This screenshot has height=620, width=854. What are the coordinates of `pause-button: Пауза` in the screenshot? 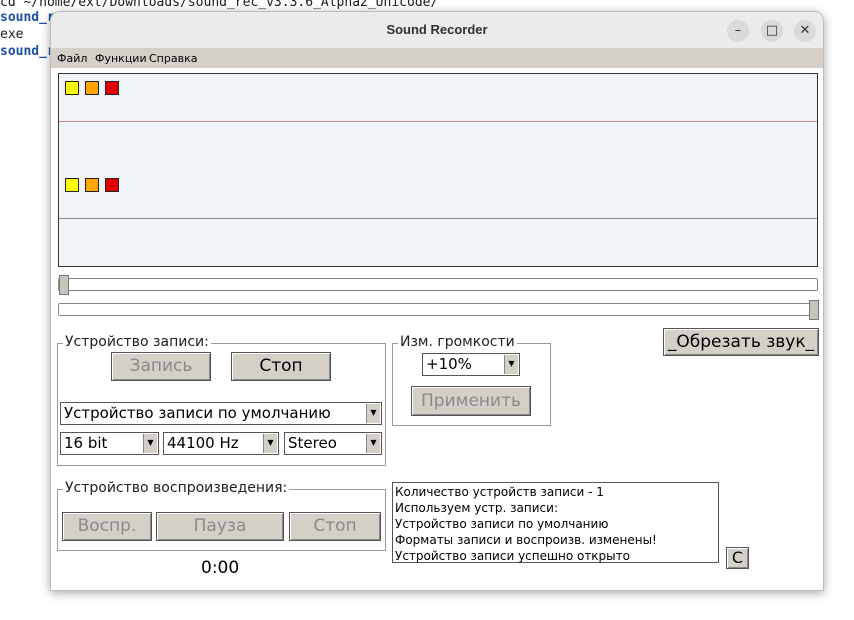 It's located at (220, 526).